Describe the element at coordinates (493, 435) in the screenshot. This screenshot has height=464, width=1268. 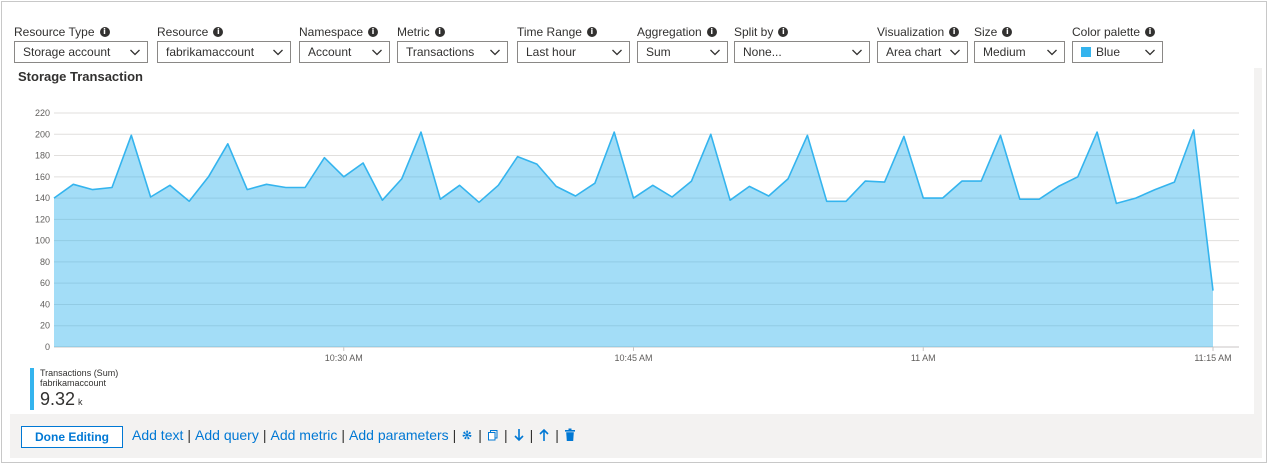
I see `copy-icon` at that location.